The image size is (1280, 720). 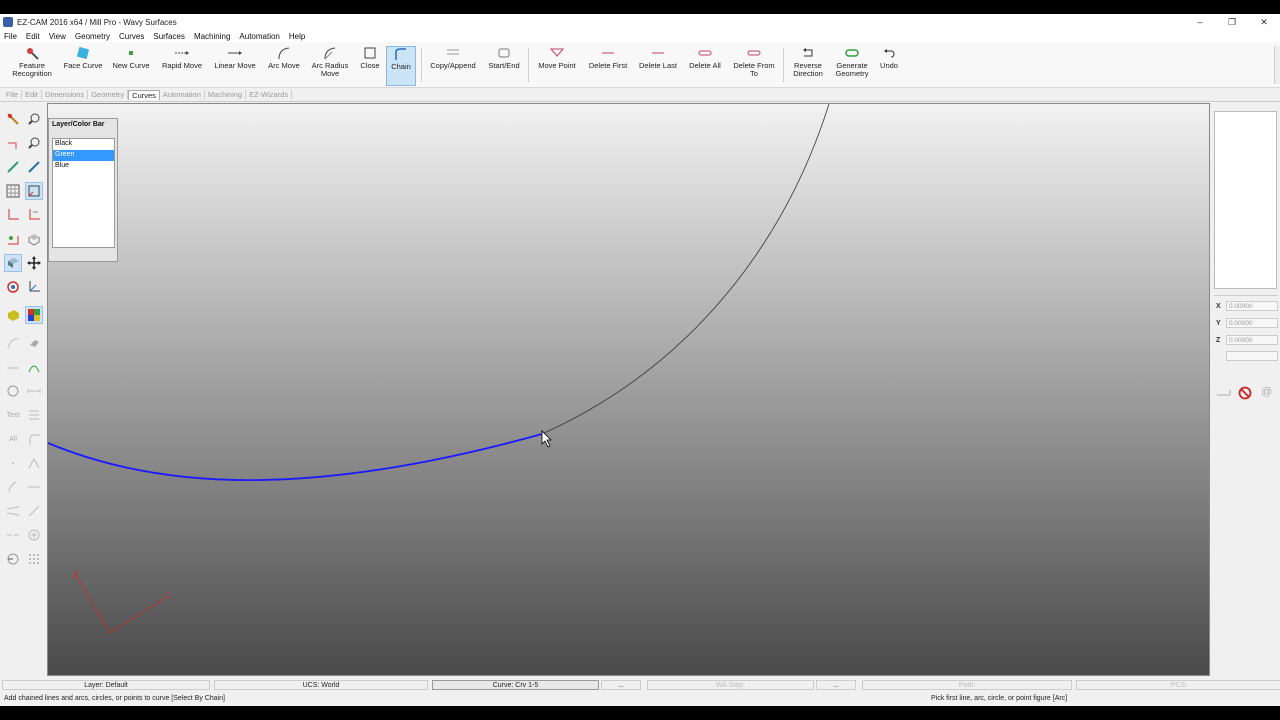 What do you see at coordinates (34, 315) in the screenshot?
I see `color-palette-icon` at bounding box center [34, 315].